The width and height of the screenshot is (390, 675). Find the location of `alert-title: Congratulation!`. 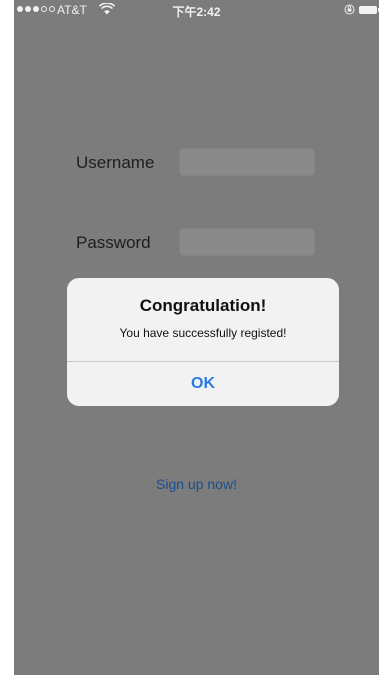

alert-title: Congratulation! is located at coordinates (203, 305).